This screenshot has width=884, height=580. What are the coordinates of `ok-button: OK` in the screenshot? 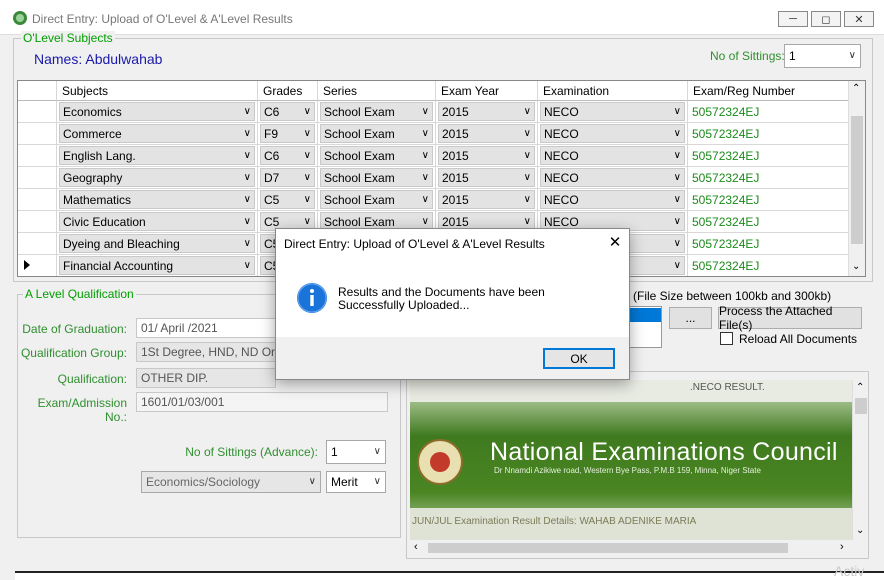 It's located at (579, 358).